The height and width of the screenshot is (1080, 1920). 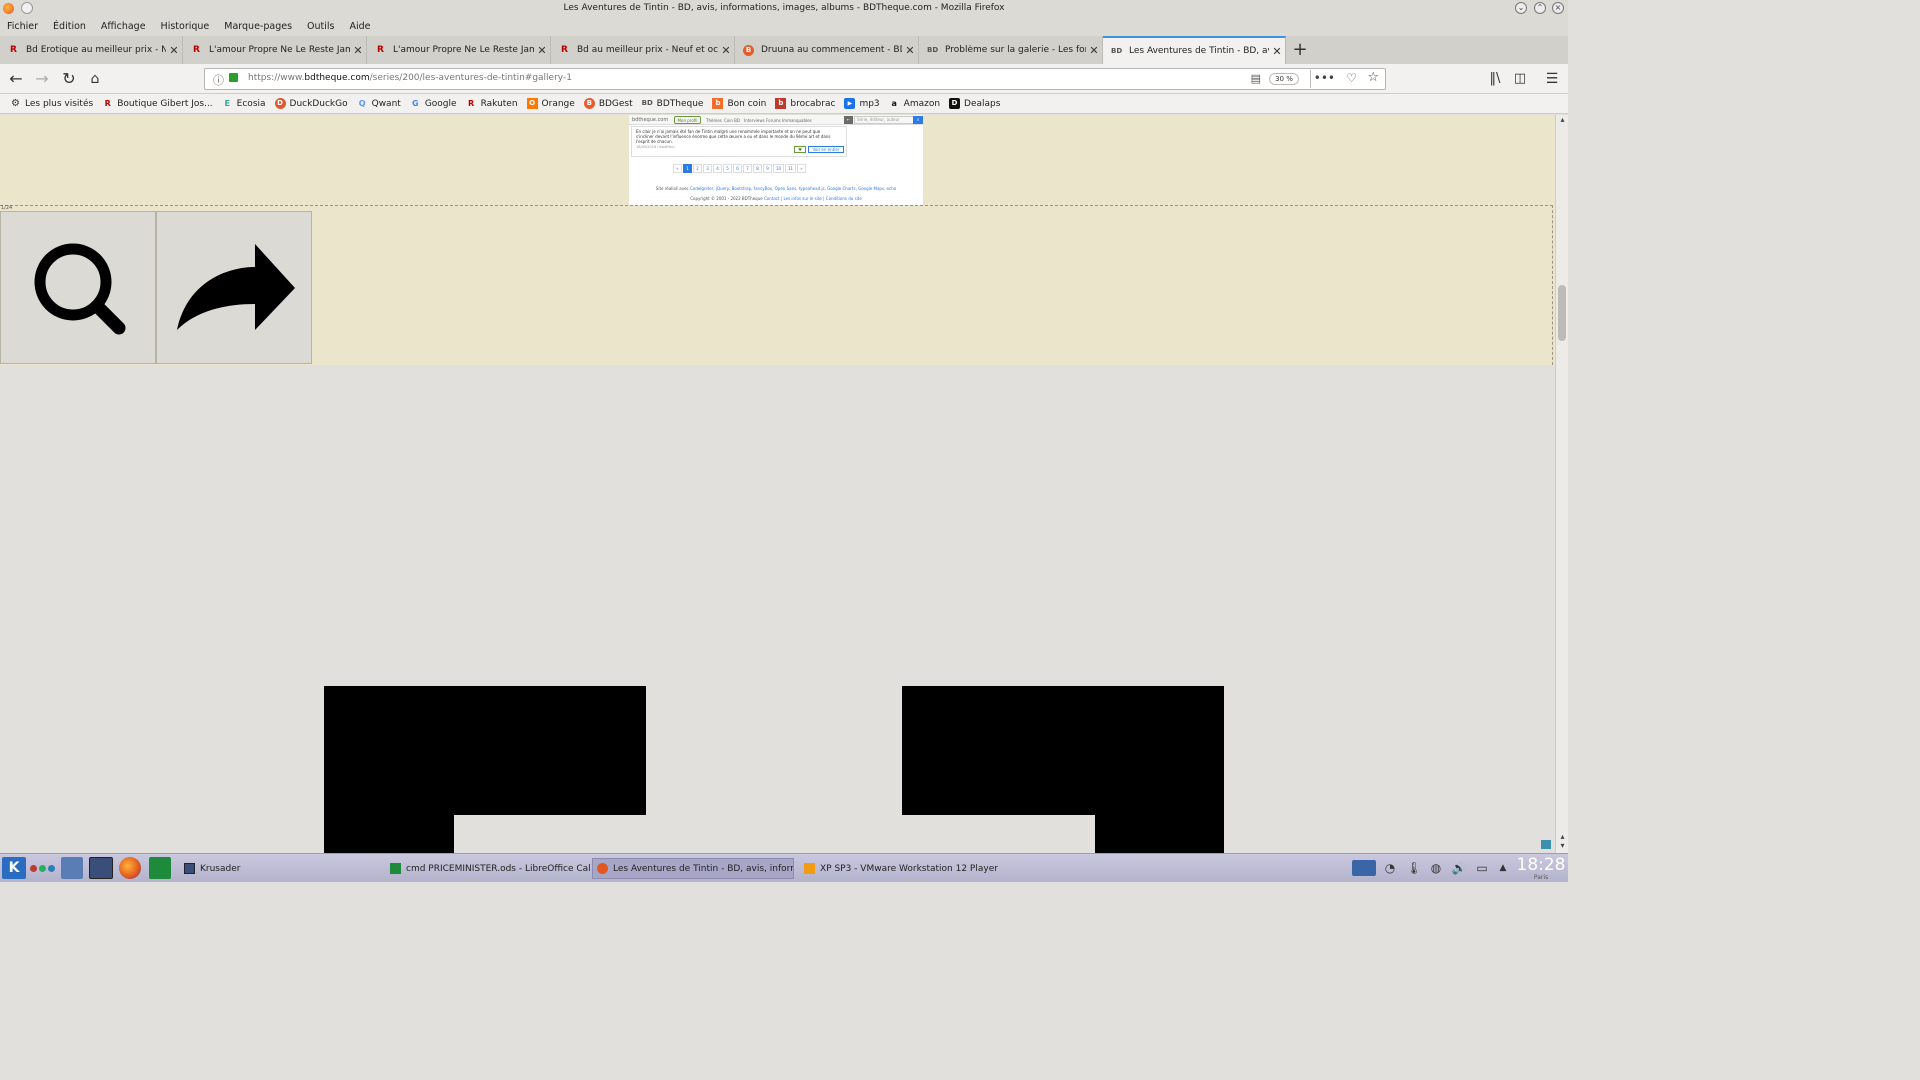 I want to click on bookmark-amazon: a Amazon, so click(x=914, y=103).